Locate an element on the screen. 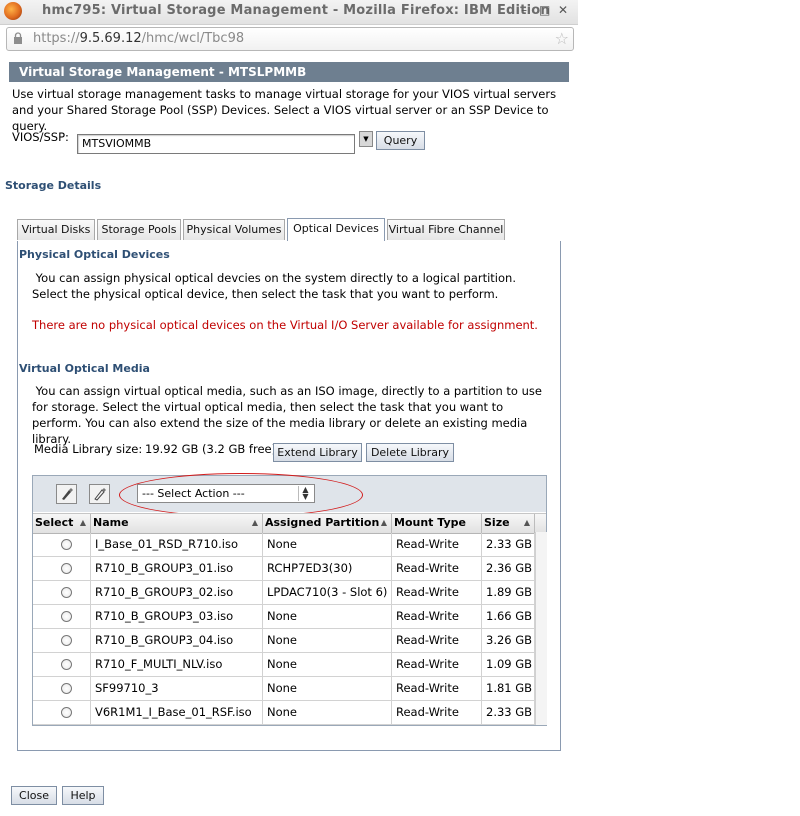  cell-size: 3.26 GB is located at coordinates (508, 640).